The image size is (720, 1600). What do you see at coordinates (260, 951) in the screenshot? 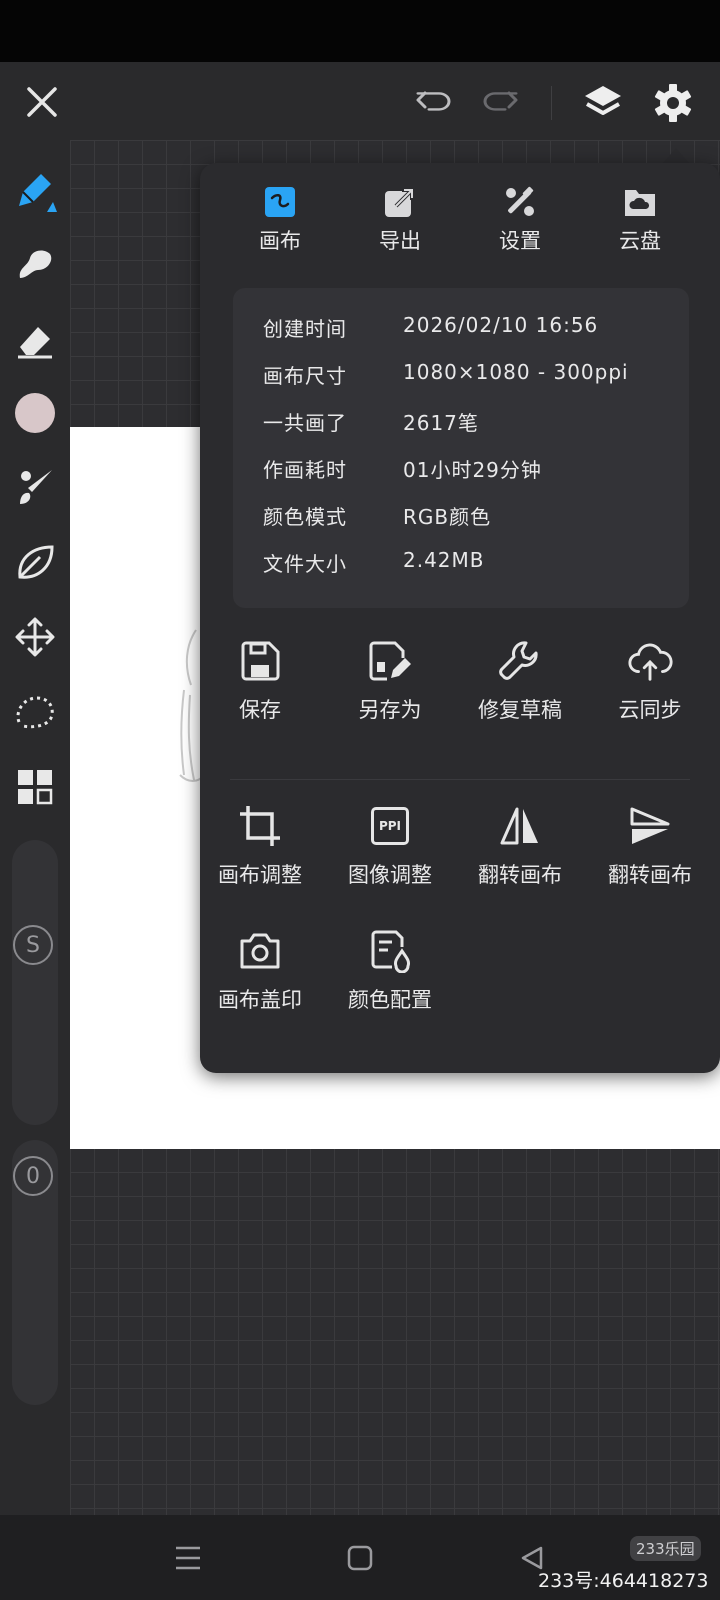
I see `camera-icon` at bounding box center [260, 951].